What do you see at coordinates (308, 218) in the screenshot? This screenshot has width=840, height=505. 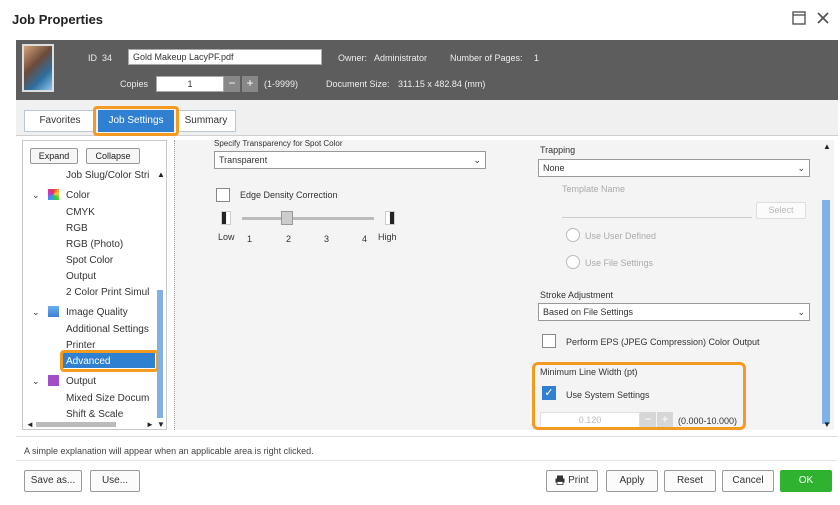 I see `density-slider-track` at bounding box center [308, 218].